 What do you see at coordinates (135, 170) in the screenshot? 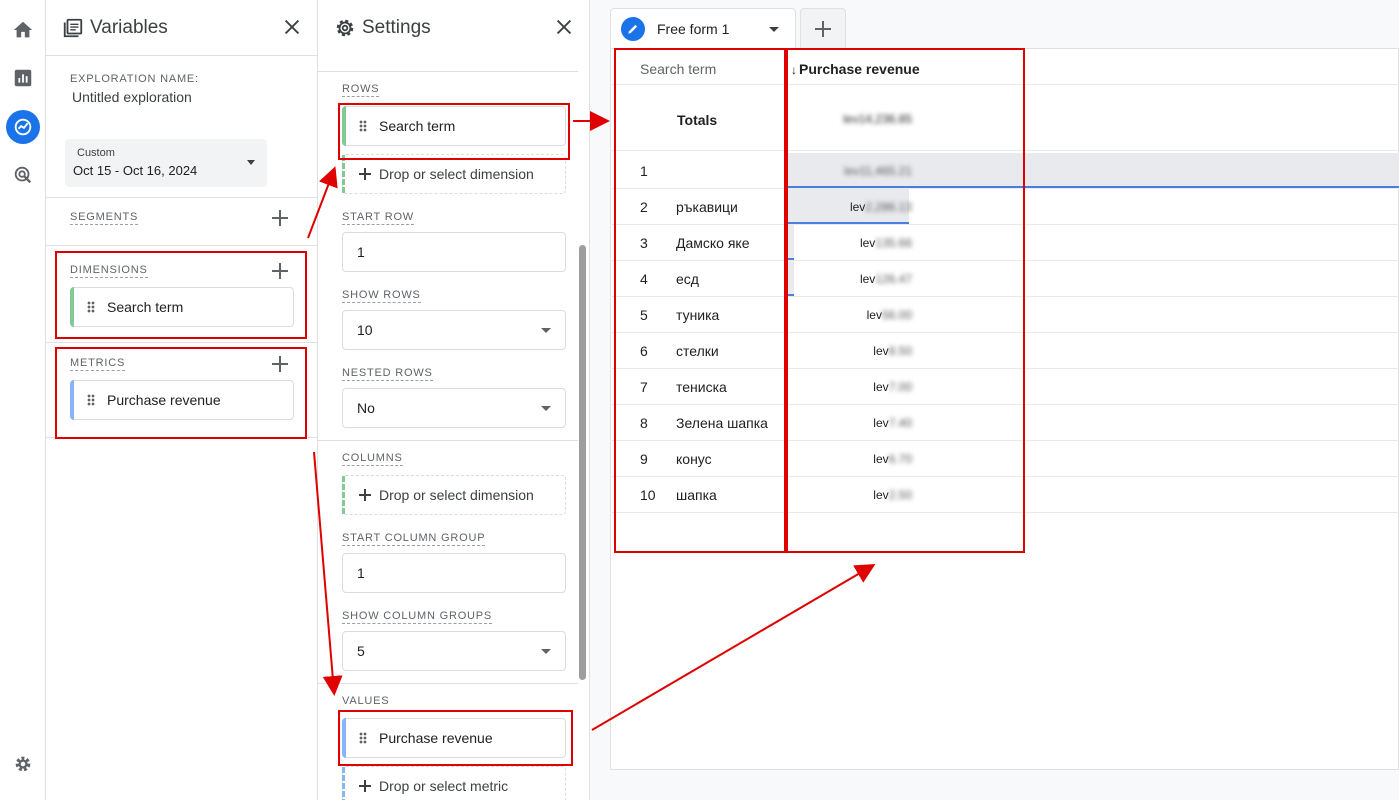
I see `date-range-value: Oct 15 - Oct 16, 2024` at bounding box center [135, 170].